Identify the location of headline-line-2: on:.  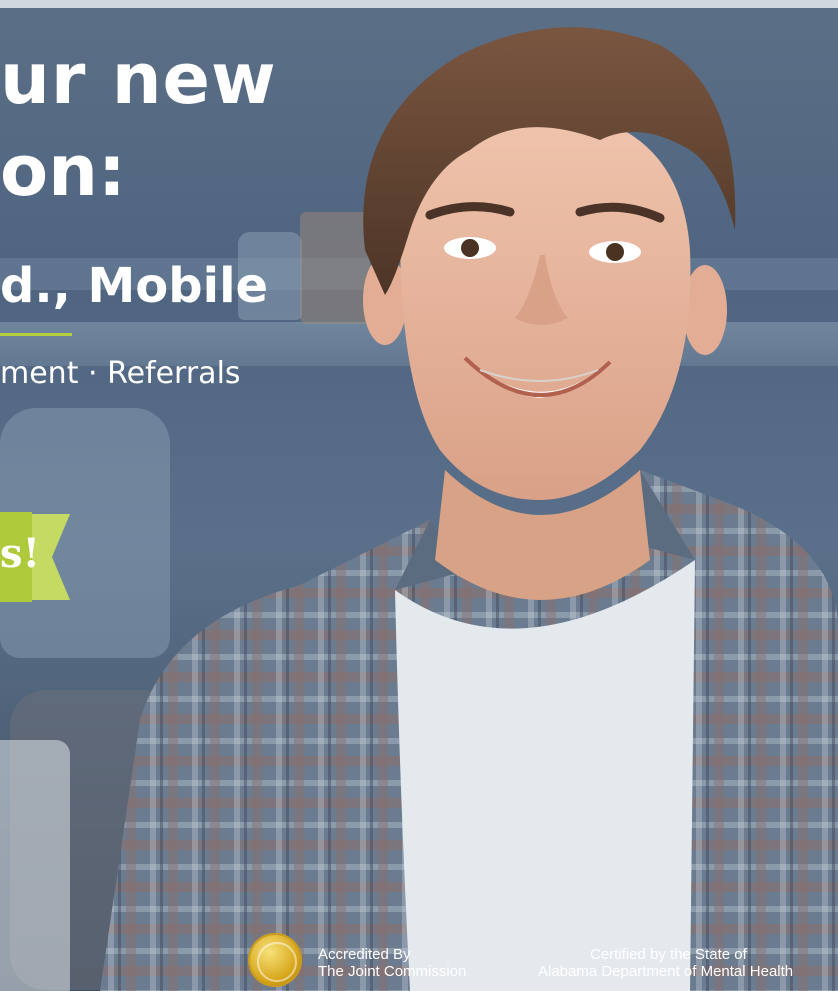
(63, 171).